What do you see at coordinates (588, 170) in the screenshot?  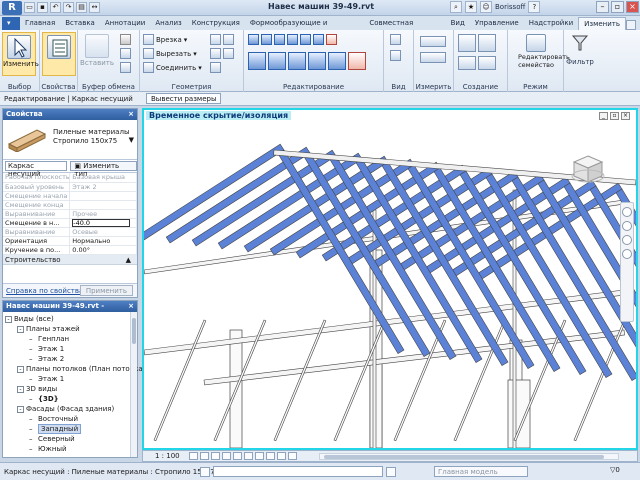 I see `viewcube-icon` at bounding box center [588, 170].